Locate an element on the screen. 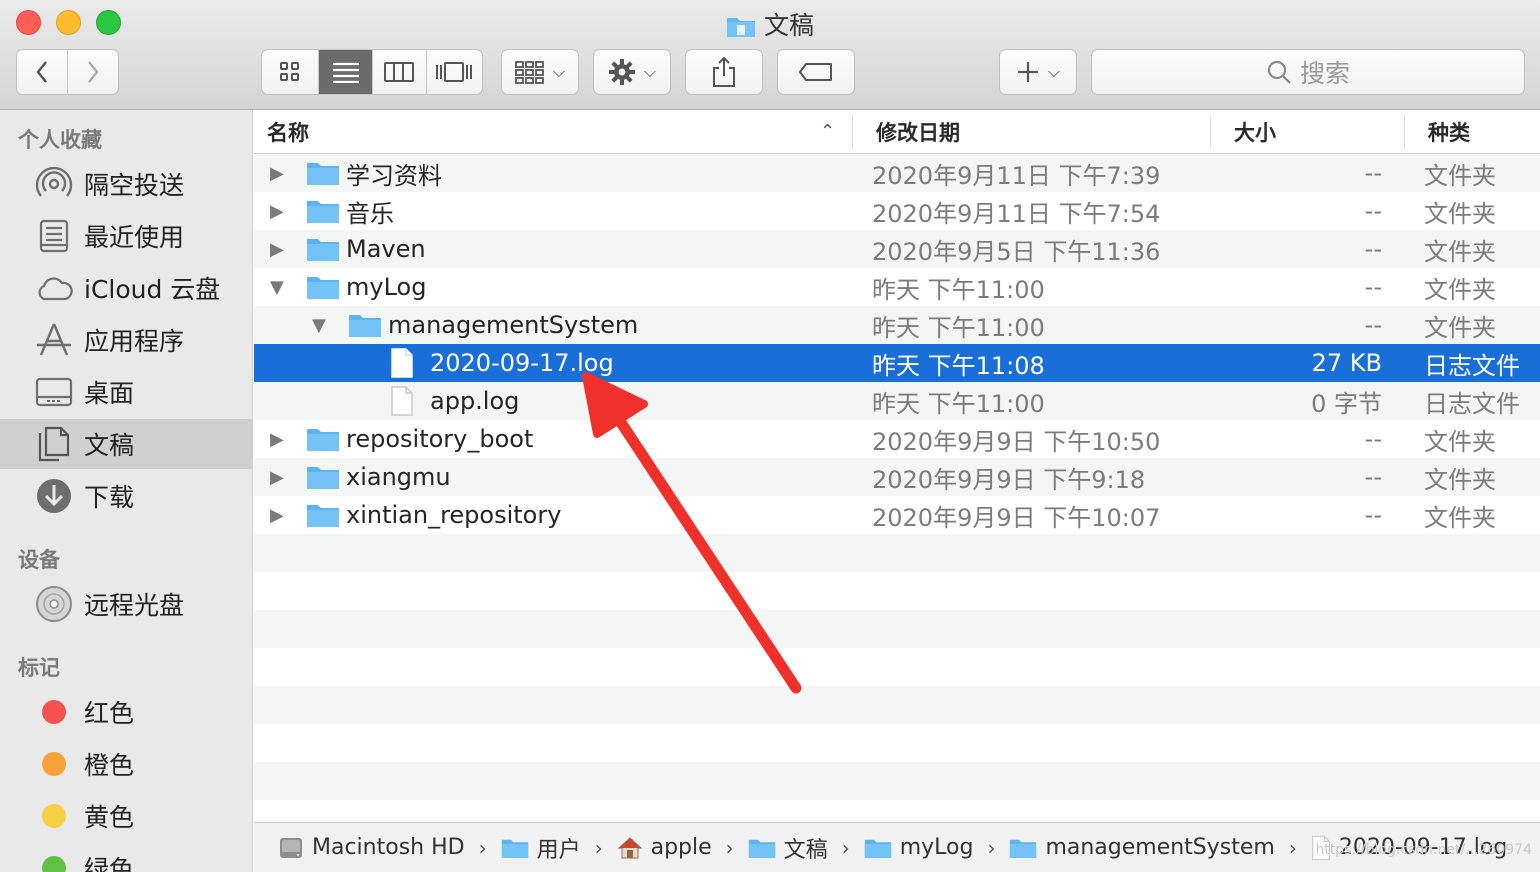 The image size is (1540, 872). gallery-icon is located at coordinates (454, 72).